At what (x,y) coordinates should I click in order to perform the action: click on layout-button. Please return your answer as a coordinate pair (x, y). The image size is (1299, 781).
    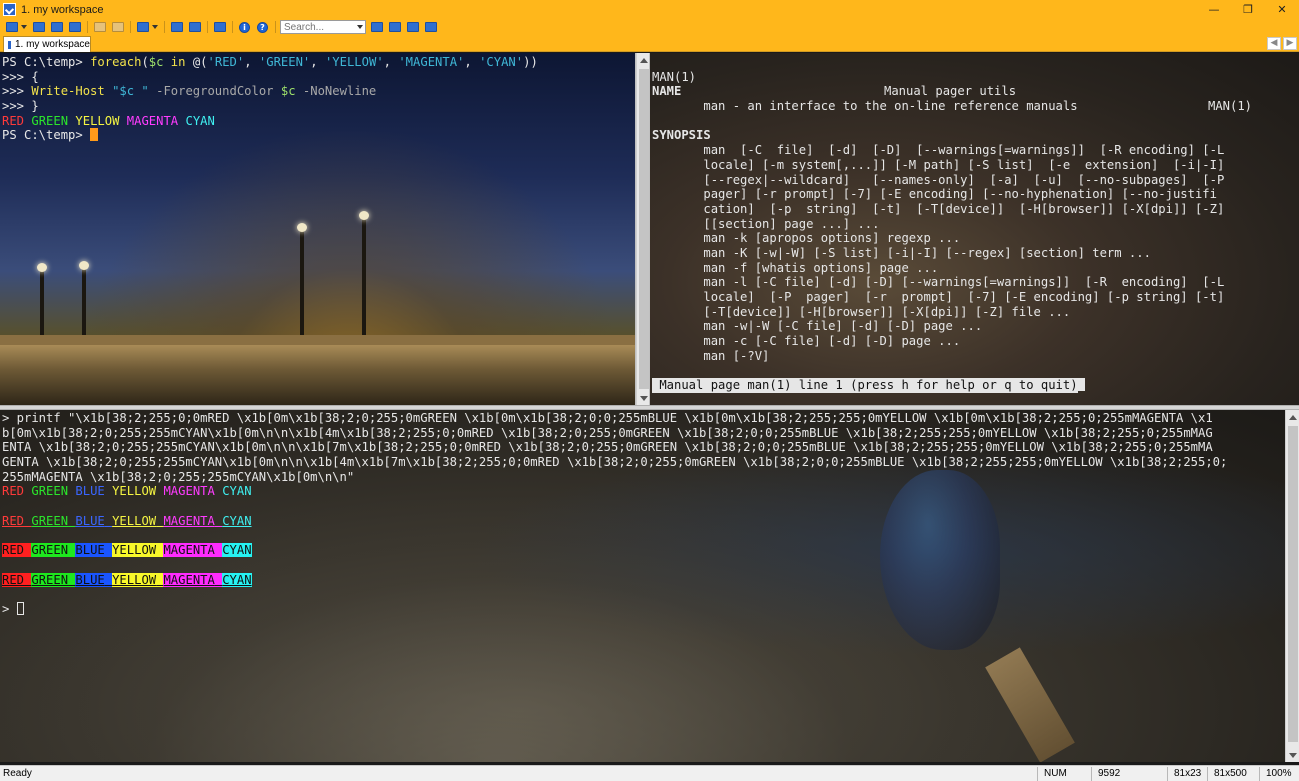
    Looking at the image, I should click on (74, 27).